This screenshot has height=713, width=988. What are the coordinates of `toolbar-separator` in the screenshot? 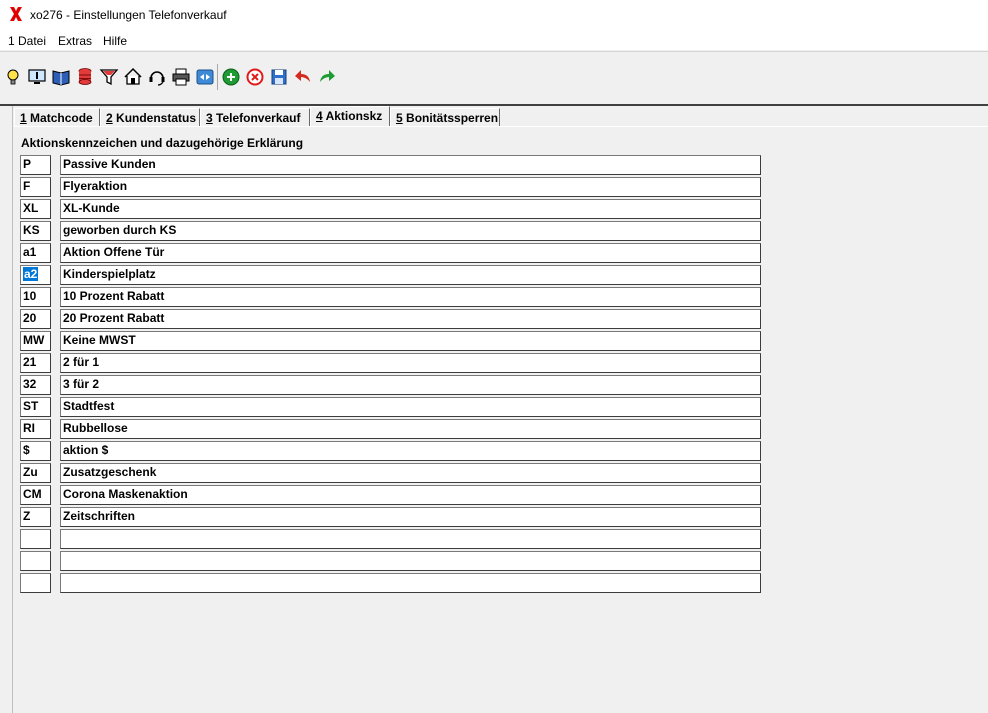 It's located at (217, 77).